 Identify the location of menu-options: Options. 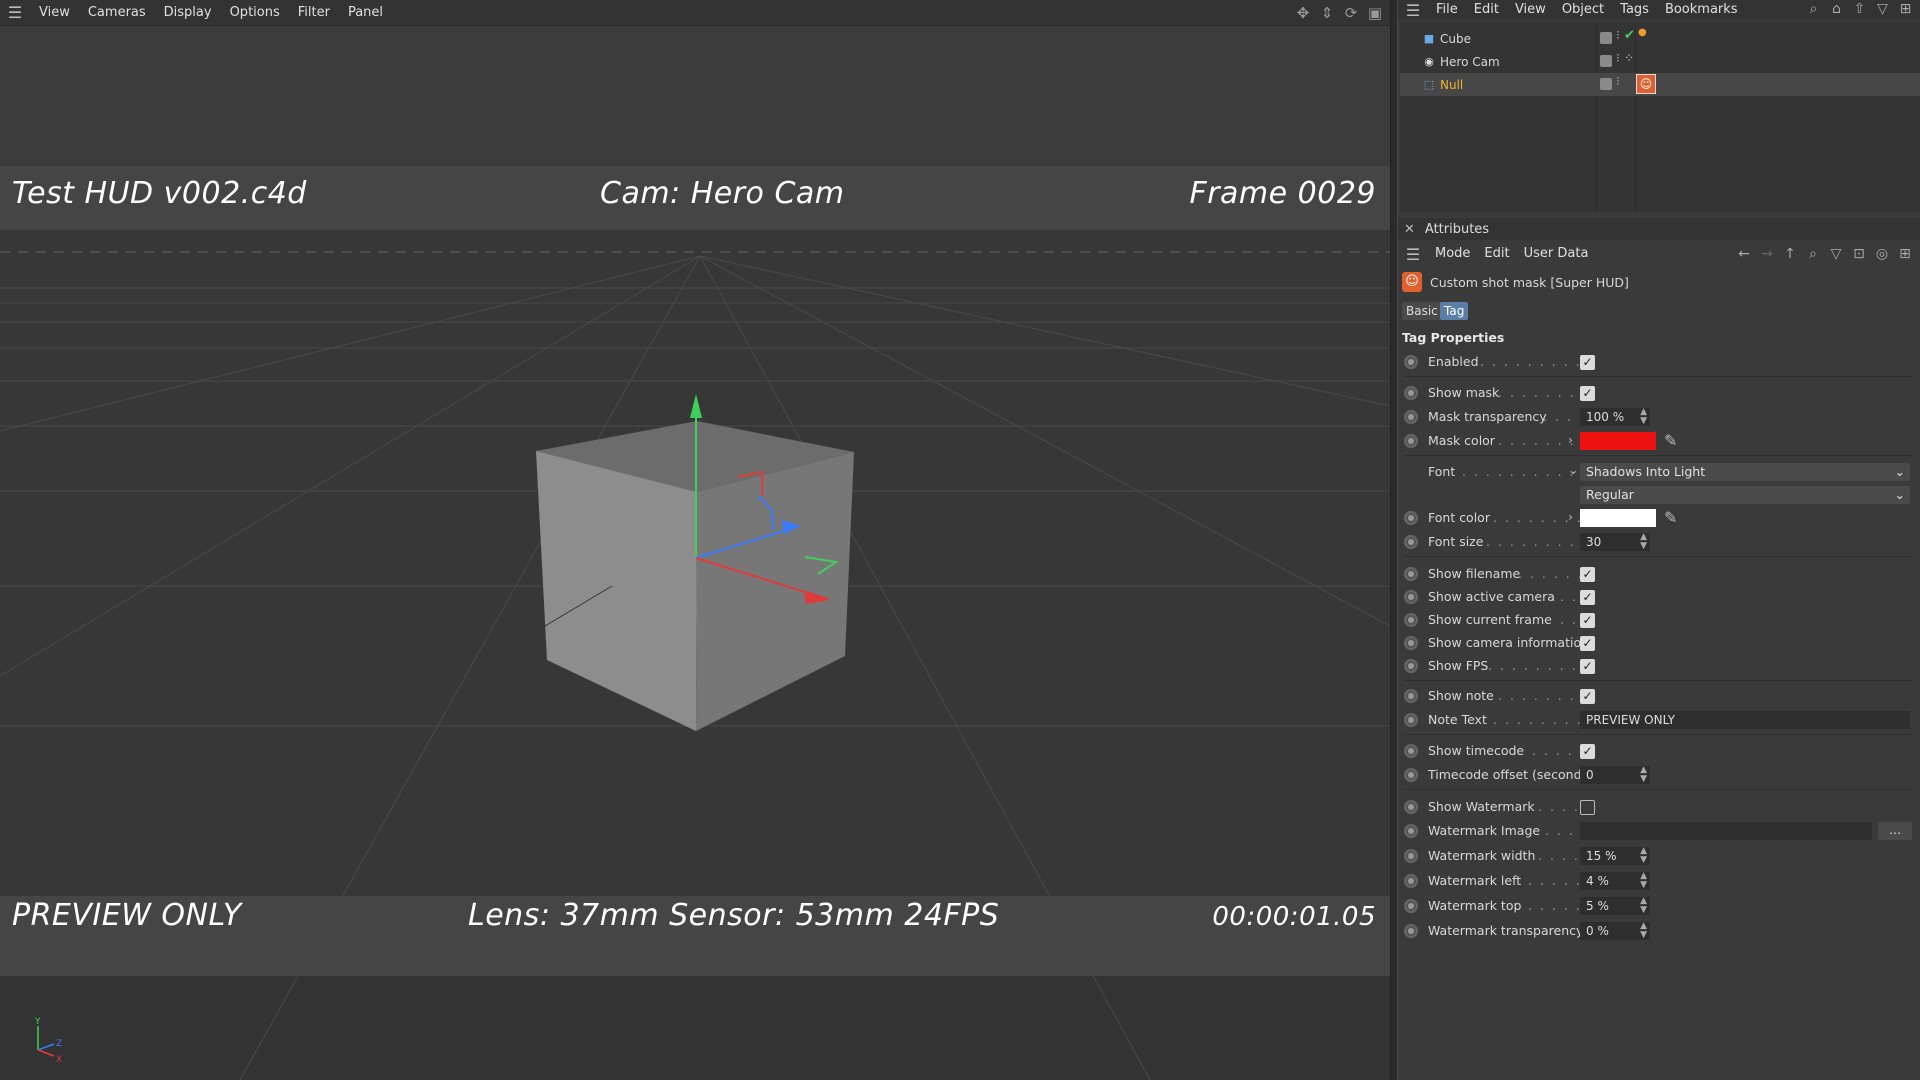
(255, 13).